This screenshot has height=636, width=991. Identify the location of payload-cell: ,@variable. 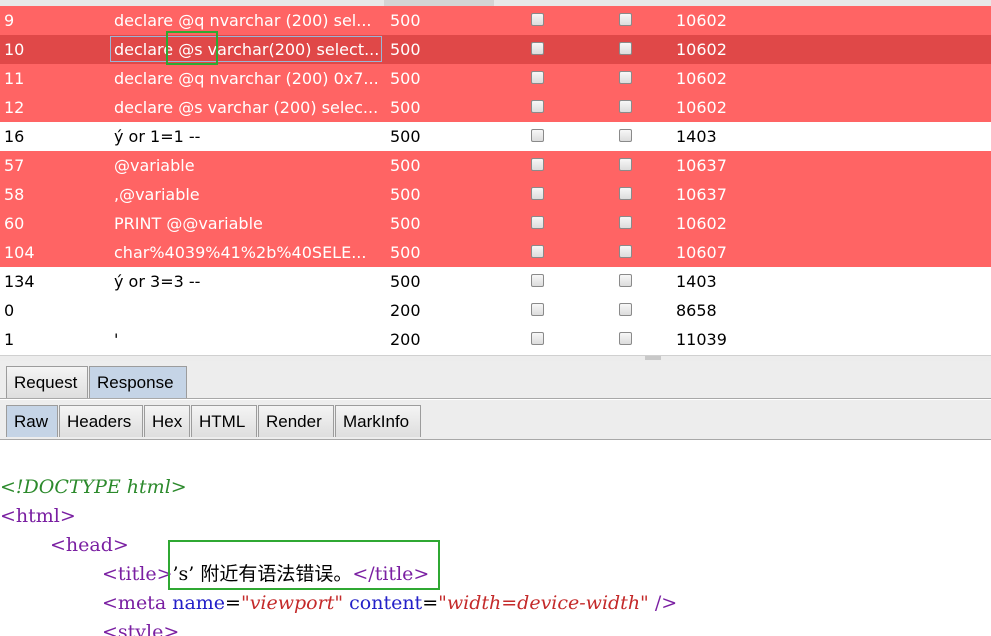
(157, 194).